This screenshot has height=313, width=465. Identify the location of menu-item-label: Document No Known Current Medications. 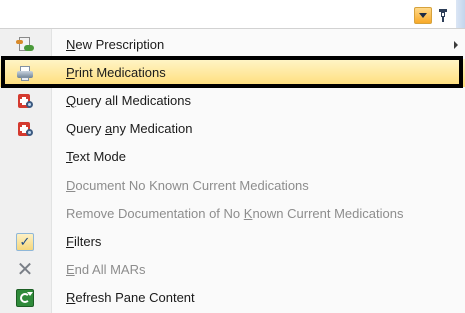
(187, 185).